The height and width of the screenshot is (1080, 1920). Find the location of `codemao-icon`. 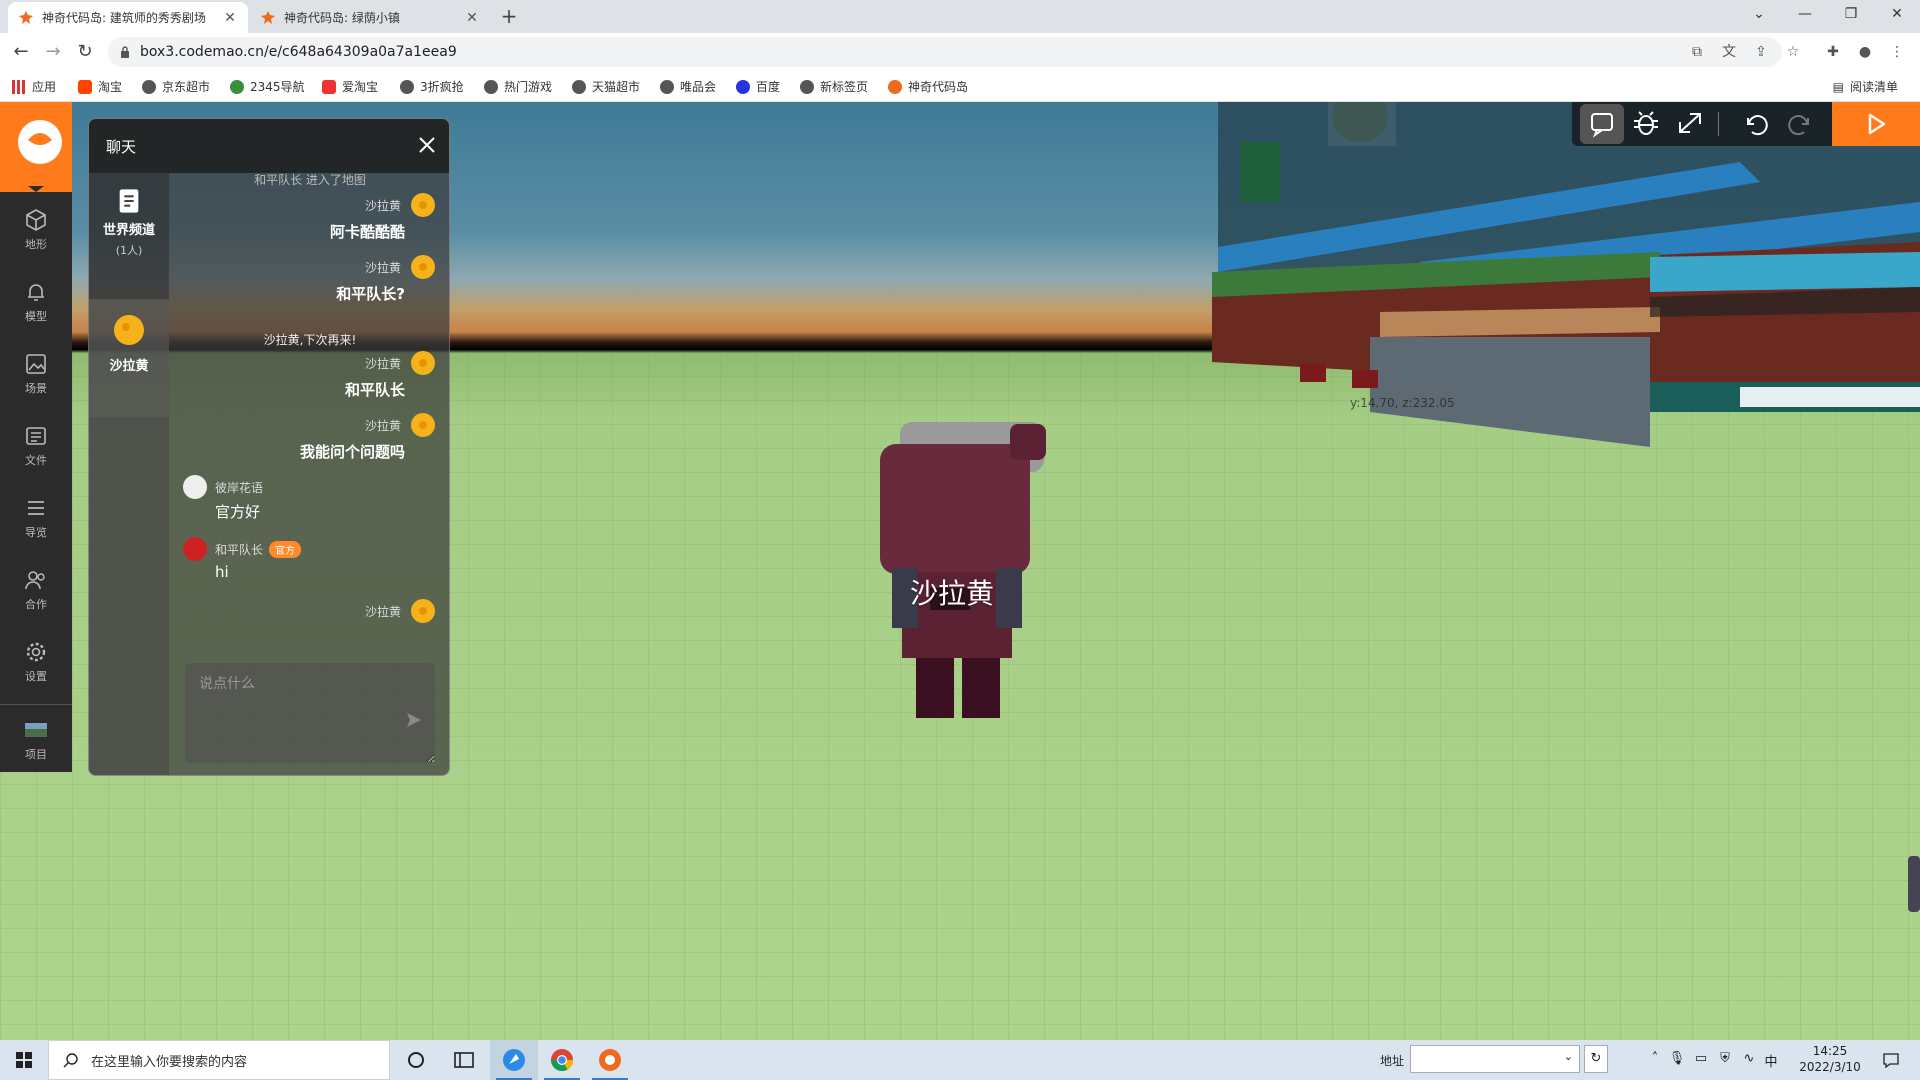

codemao-icon is located at coordinates (895, 86).